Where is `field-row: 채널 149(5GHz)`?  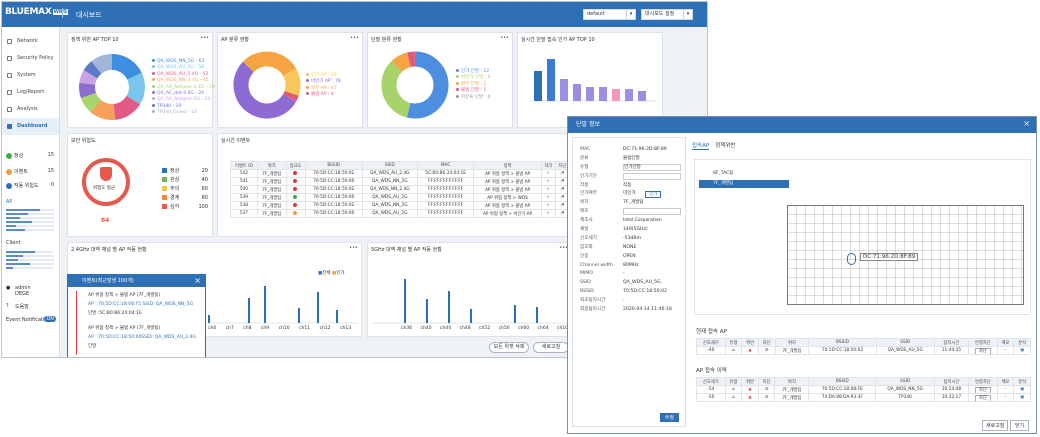
field-row: 채널 149(5GHz) is located at coordinates (614, 230).